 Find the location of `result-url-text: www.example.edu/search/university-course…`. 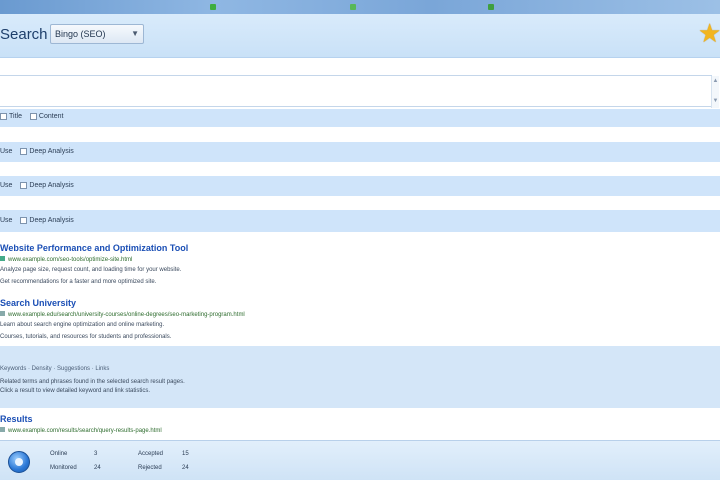

result-url-text: www.example.edu/search/university-course… is located at coordinates (126, 315).